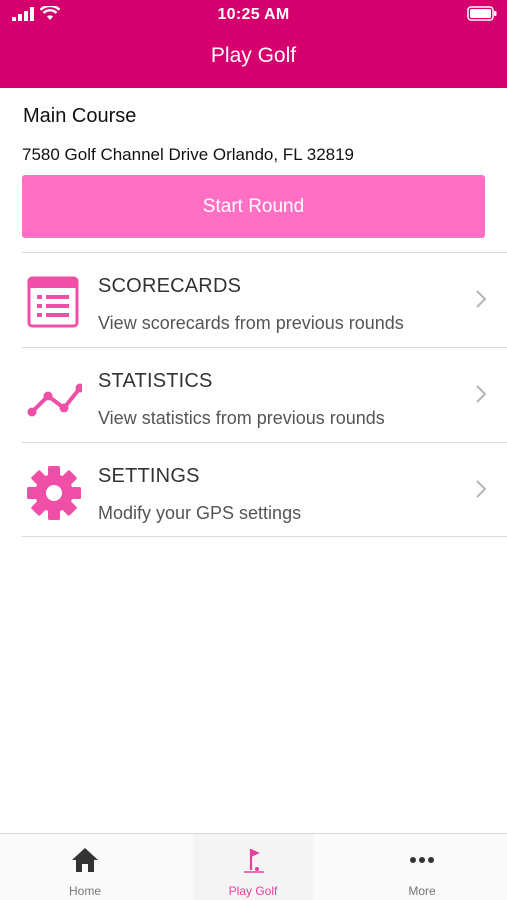  I want to click on battery-icon, so click(482, 16).